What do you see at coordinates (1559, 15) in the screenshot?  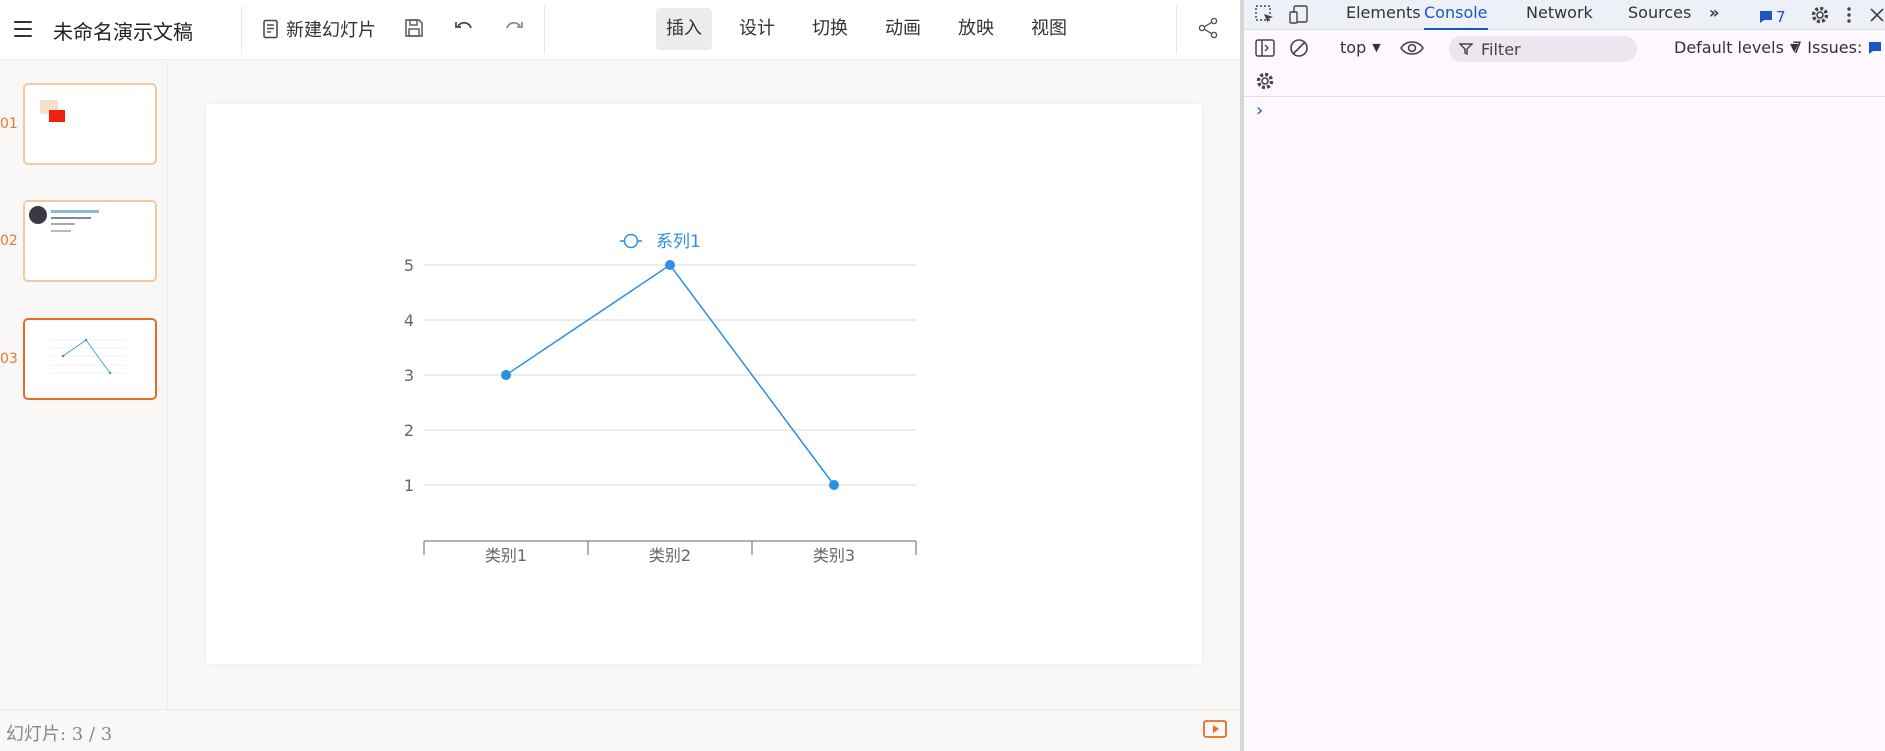 I see `devtools-tab-network: Network` at bounding box center [1559, 15].